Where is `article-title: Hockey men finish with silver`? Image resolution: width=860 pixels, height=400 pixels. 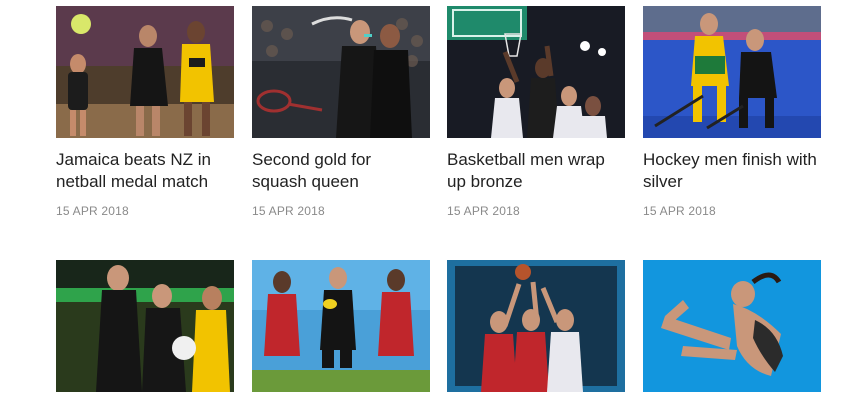 article-title: Hockey men finish with silver is located at coordinates (732, 171).